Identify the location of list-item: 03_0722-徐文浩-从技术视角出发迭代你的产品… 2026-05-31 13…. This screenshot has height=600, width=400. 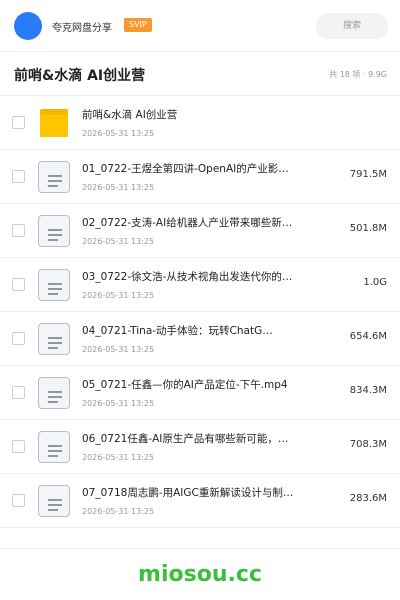
(200, 285).